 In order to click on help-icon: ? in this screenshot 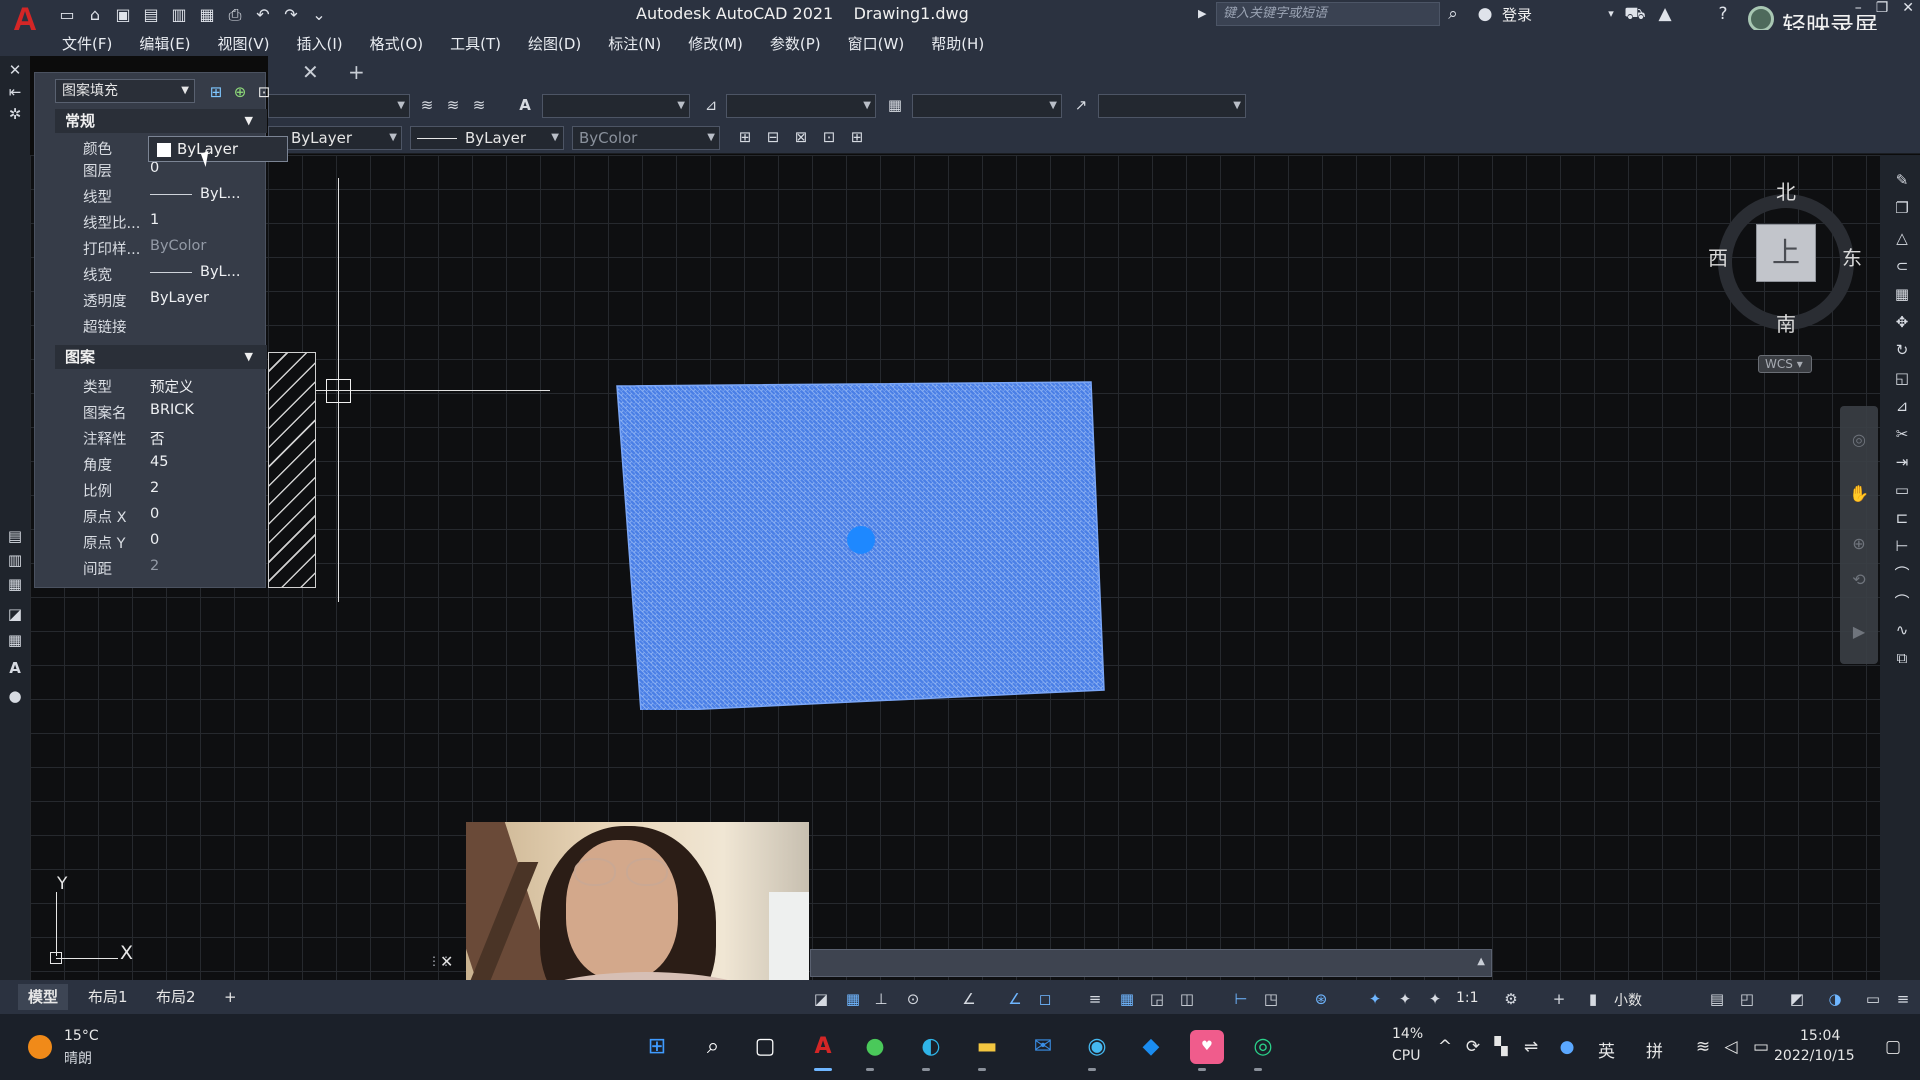, I will do `click(1723, 14)`.